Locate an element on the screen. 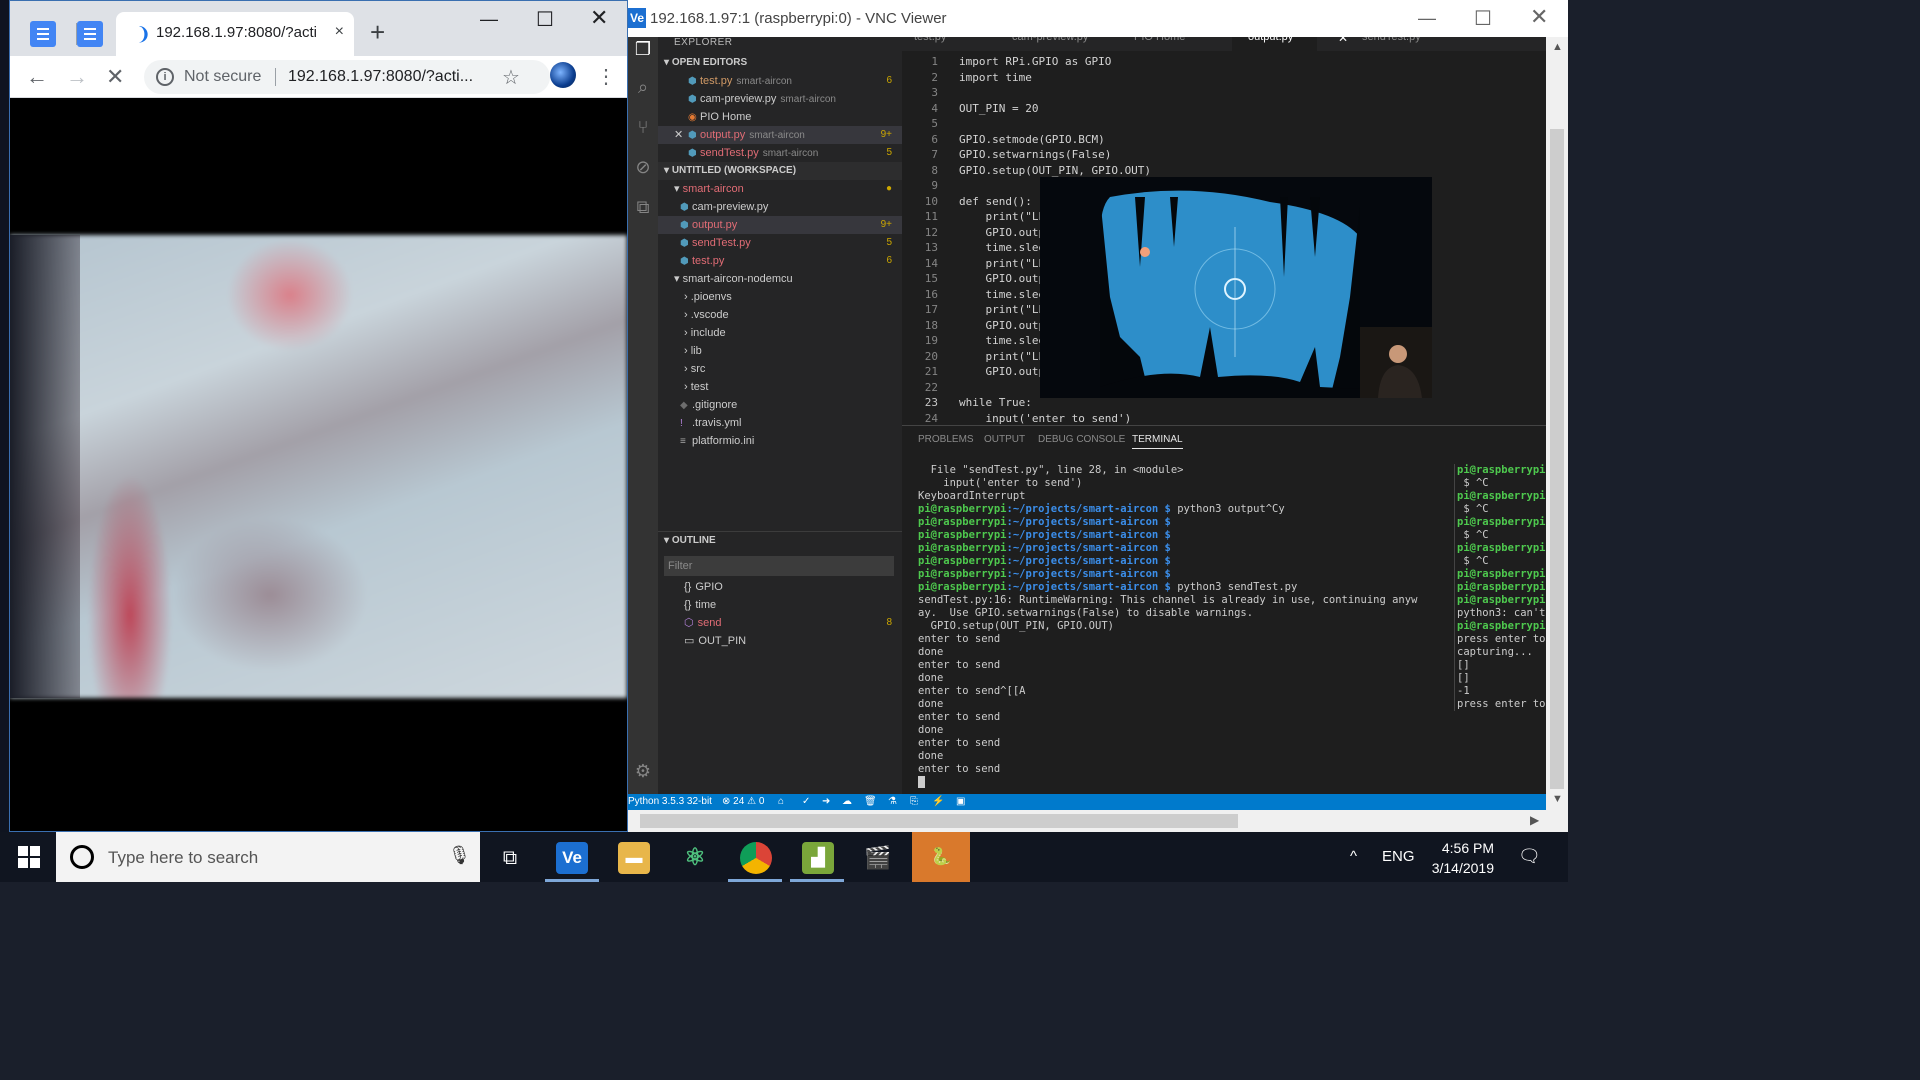 This screenshot has height=1080, width=1920. trash-icon: 🗑 is located at coordinates (870, 802).